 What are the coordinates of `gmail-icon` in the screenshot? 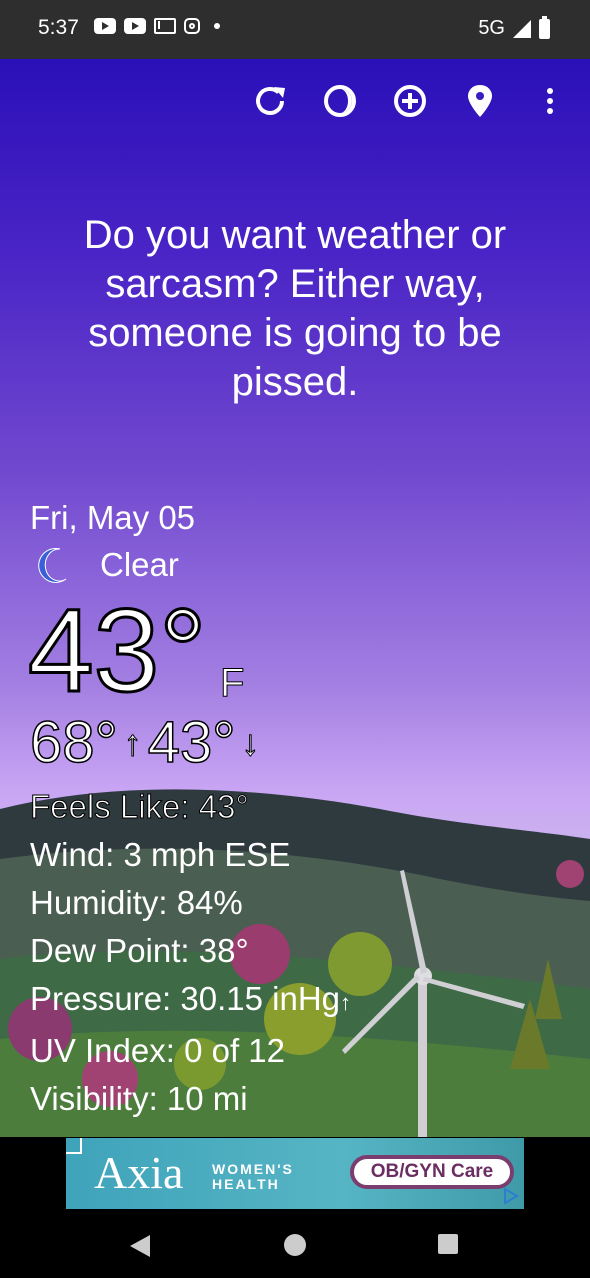 It's located at (165, 26).